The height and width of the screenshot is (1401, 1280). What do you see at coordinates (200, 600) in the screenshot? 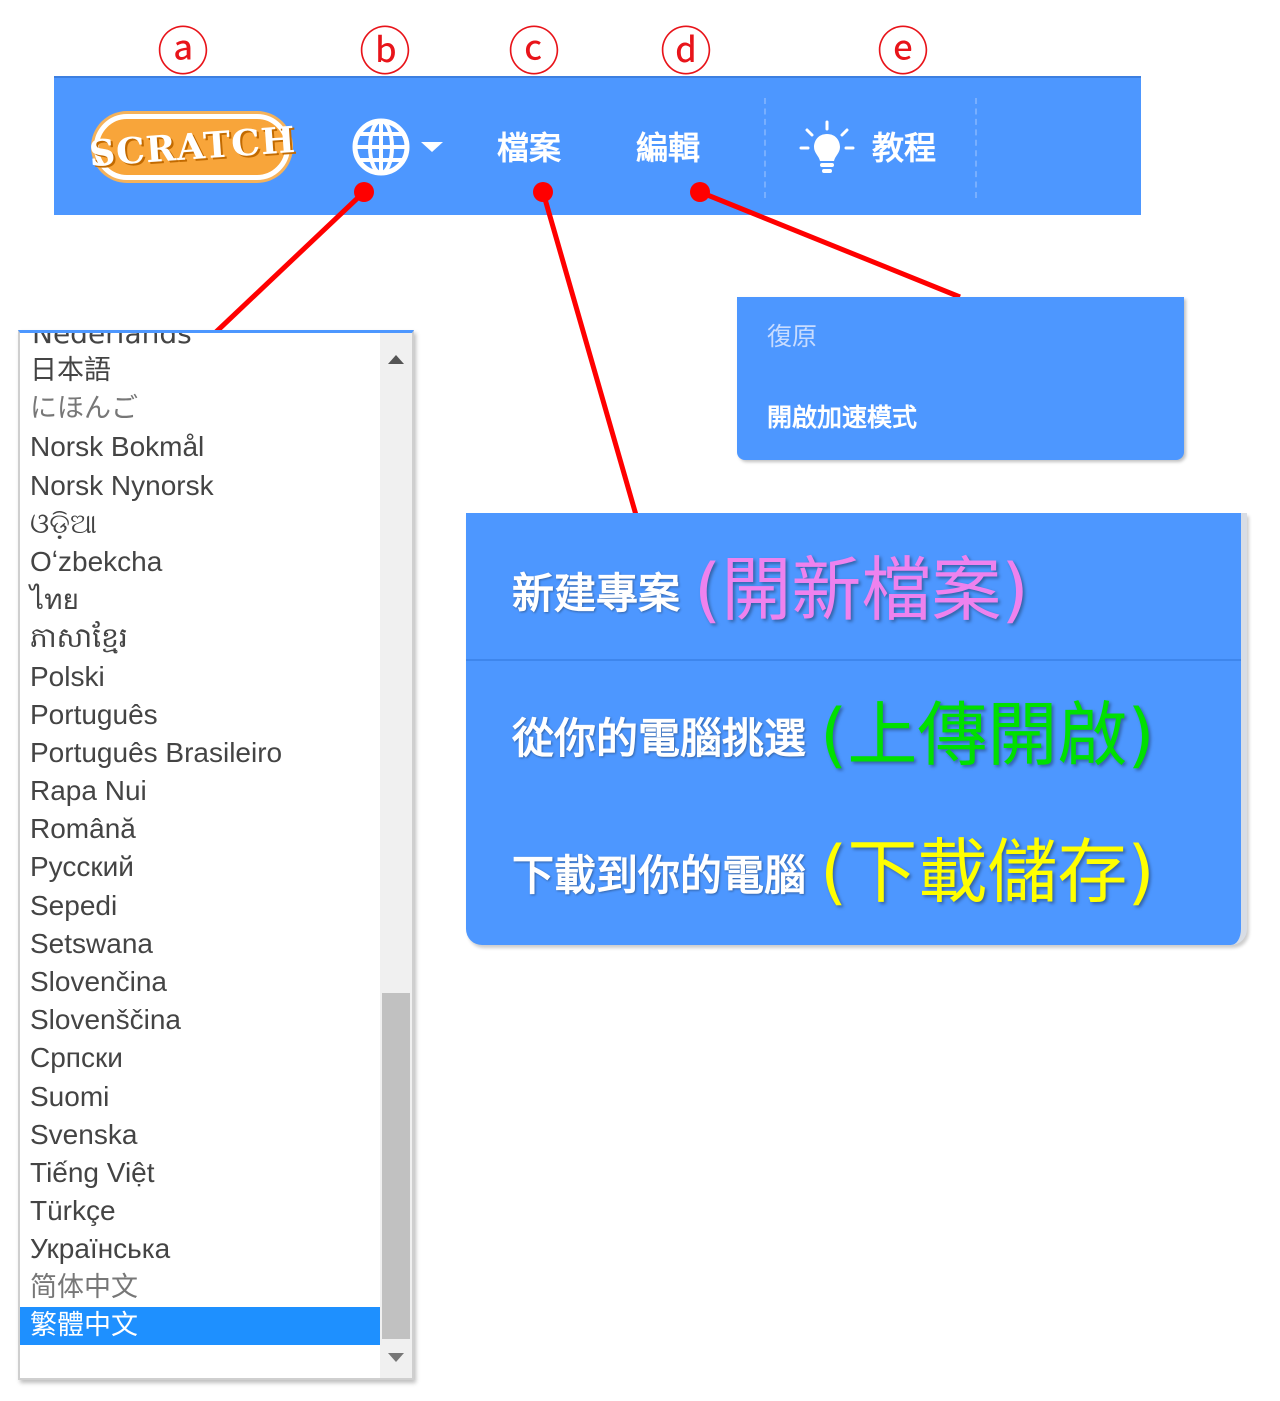
I see `language-option: ไทย` at bounding box center [200, 600].